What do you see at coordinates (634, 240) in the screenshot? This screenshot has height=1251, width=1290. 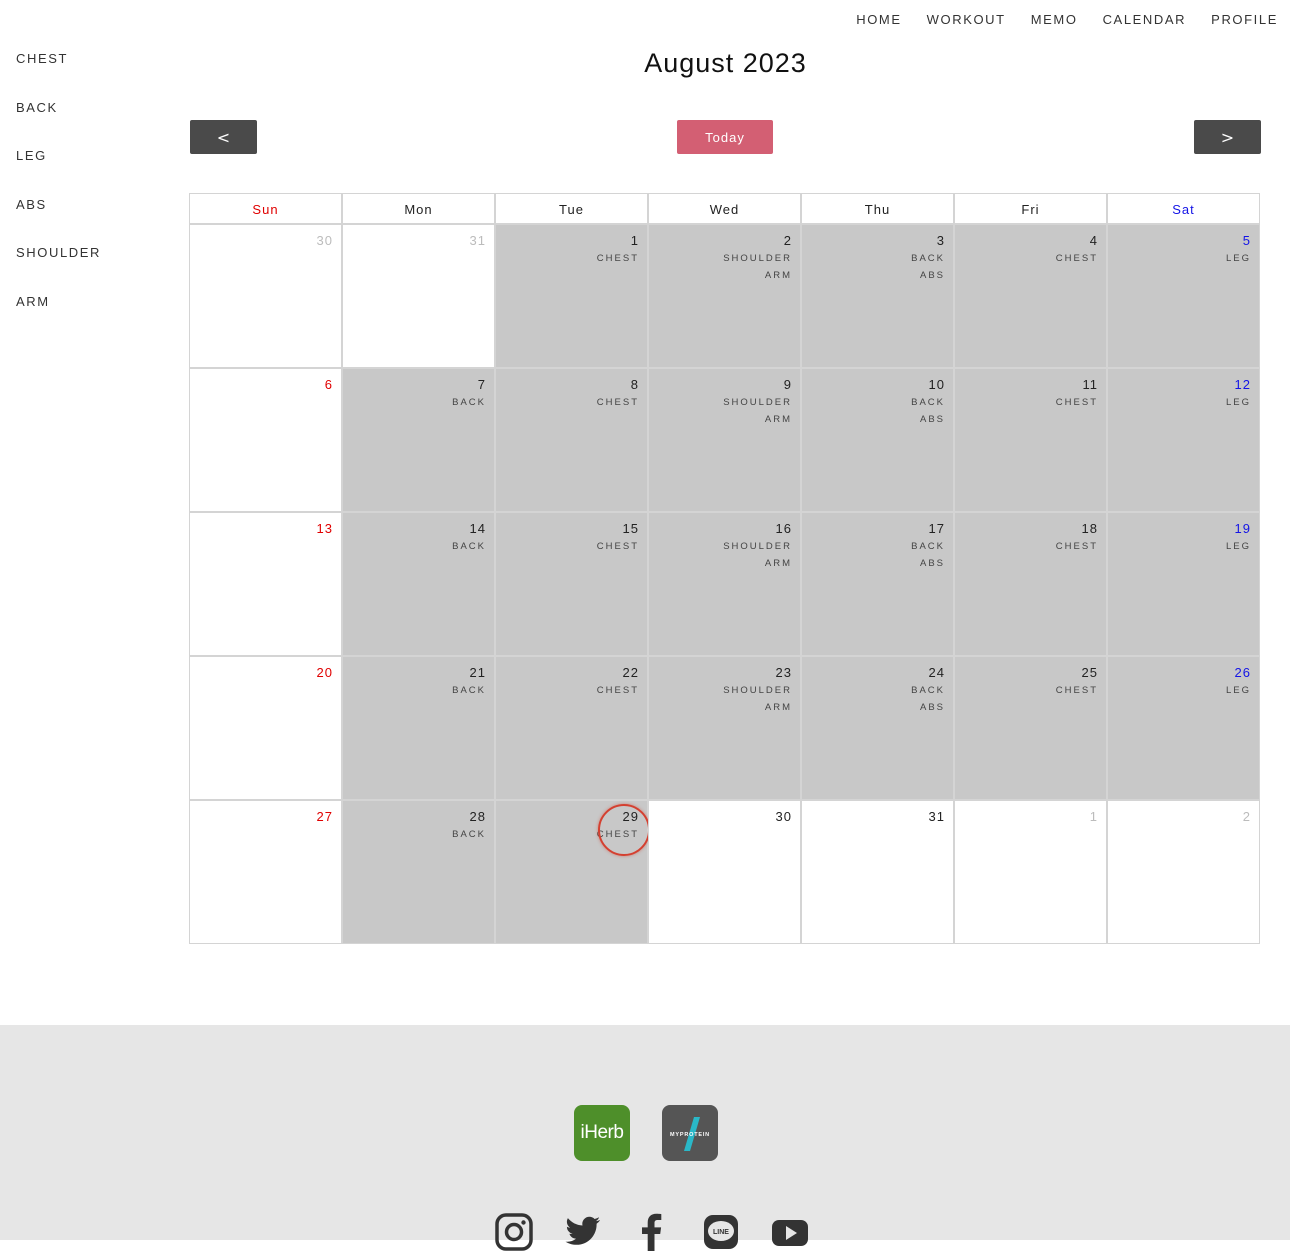 I see `day-number: 1` at bounding box center [634, 240].